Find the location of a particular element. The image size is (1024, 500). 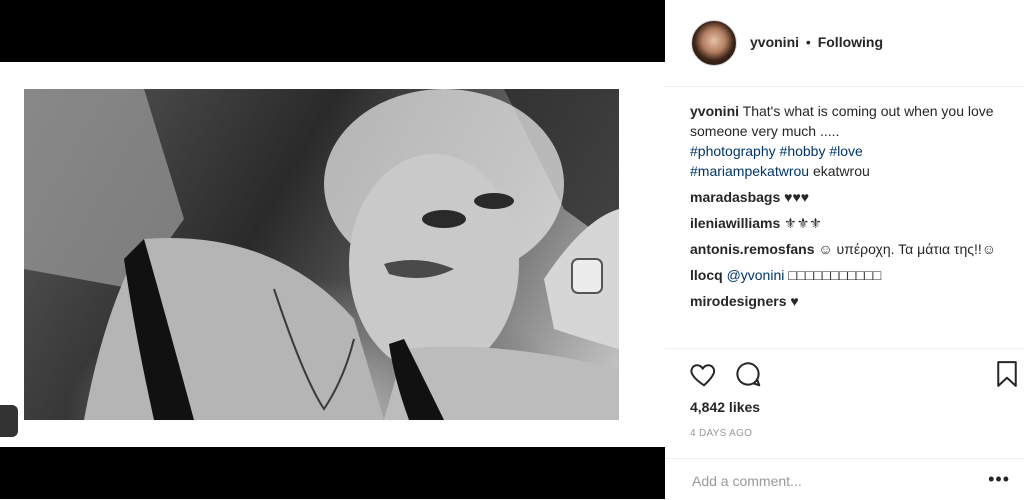

comment-username: maradasbags is located at coordinates (735, 197).